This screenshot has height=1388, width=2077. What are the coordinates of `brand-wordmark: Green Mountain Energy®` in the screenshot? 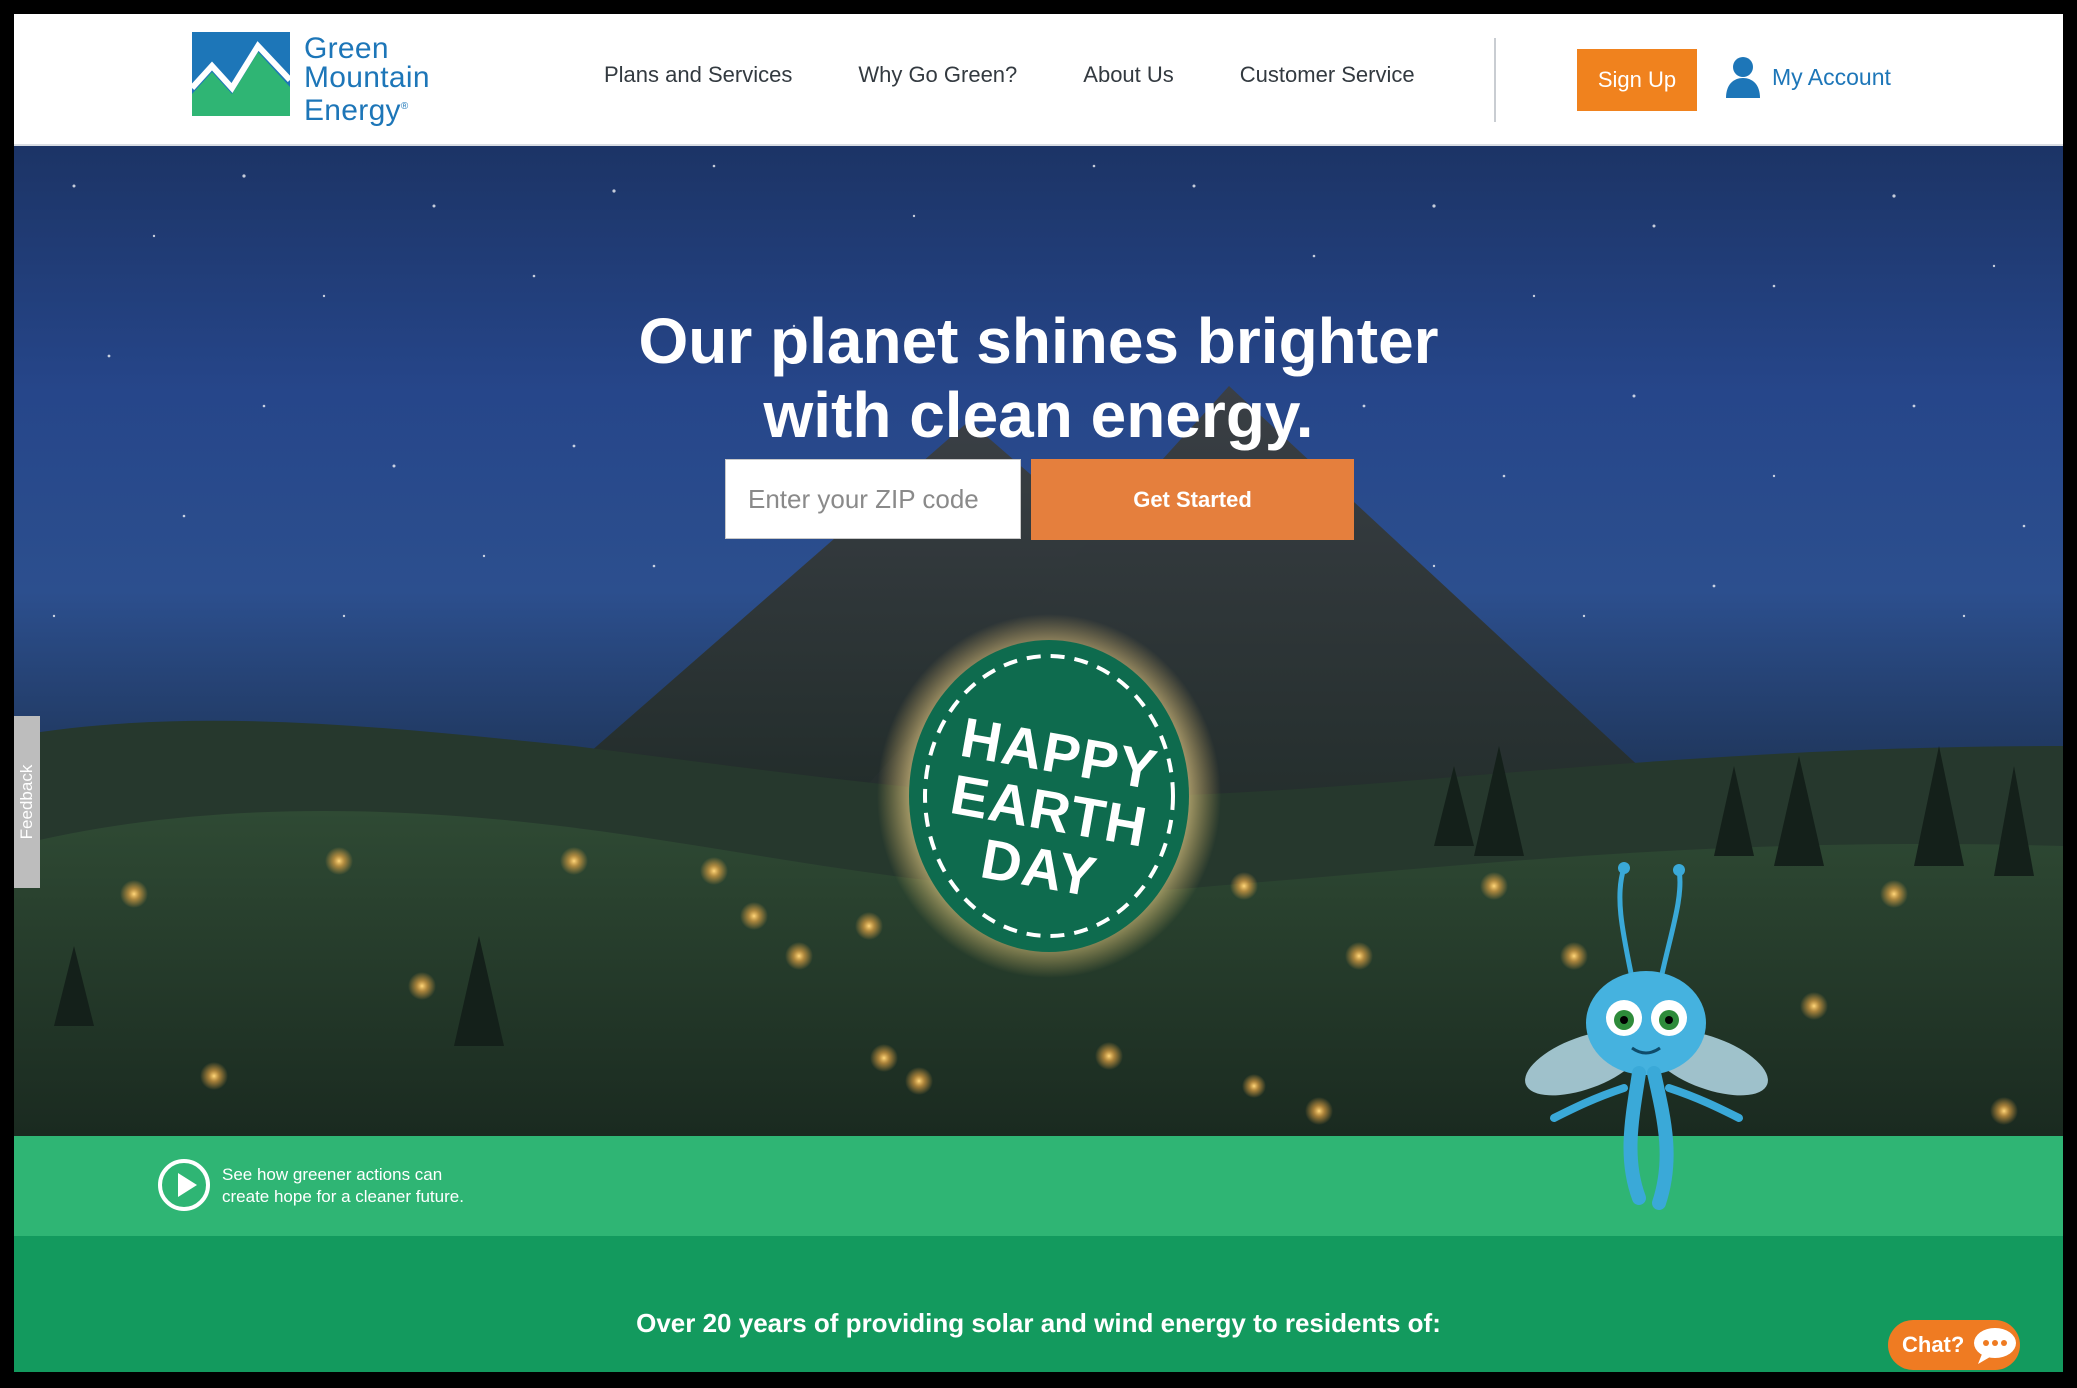 It's located at (367, 79).